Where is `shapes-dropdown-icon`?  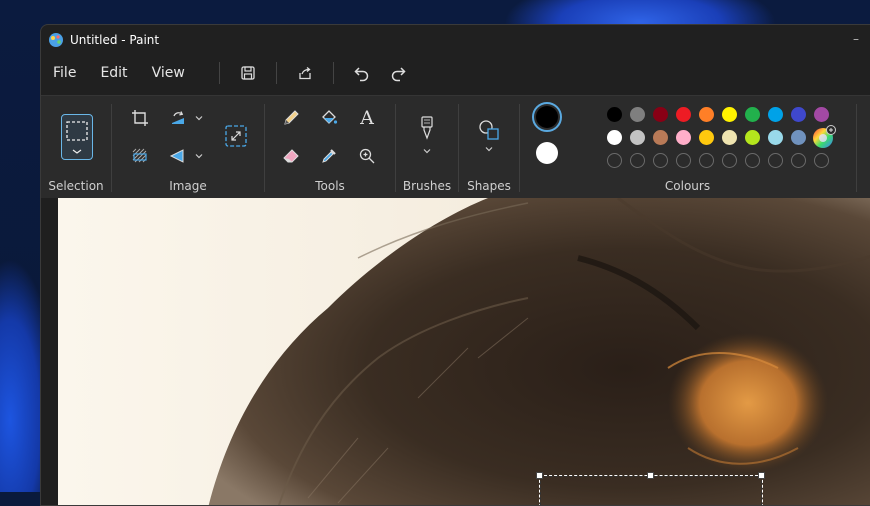 shapes-dropdown-icon is located at coordinates (489, 149).